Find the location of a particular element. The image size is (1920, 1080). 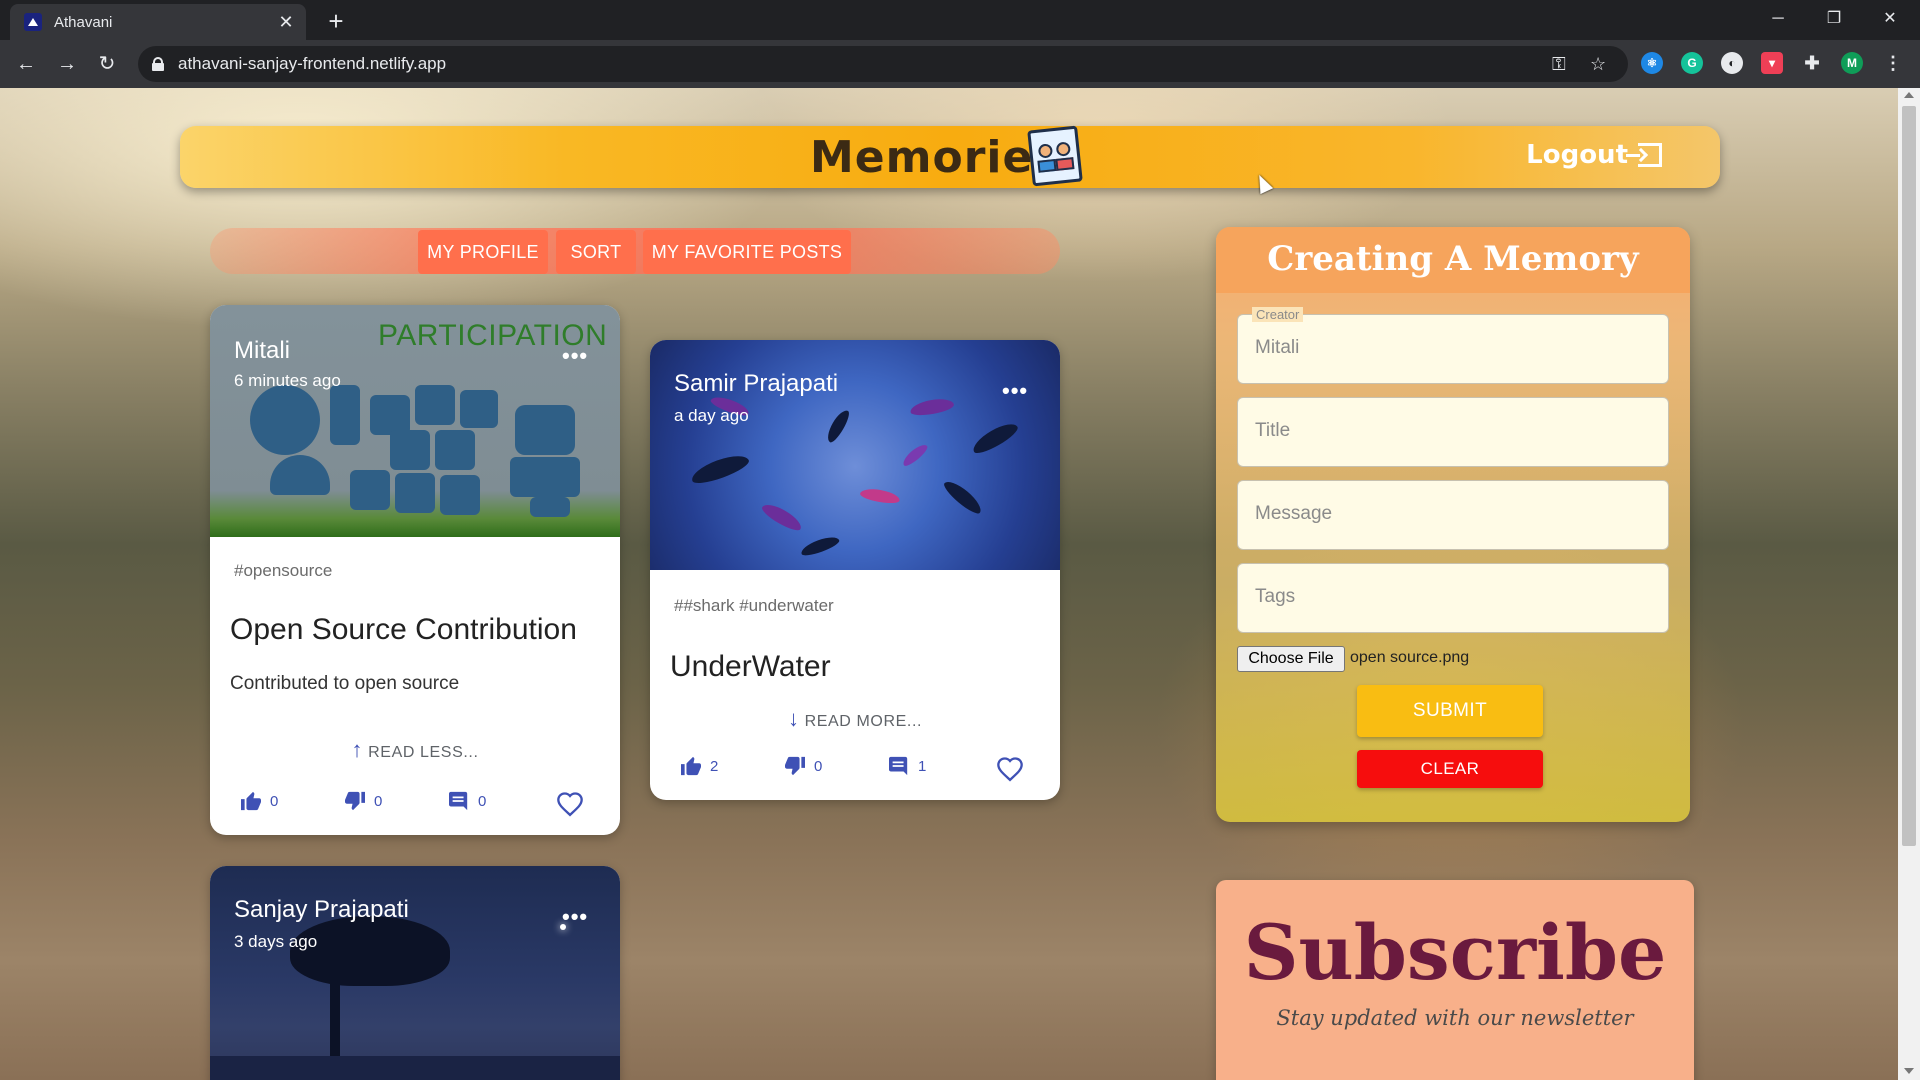

clear-button: CLEAR is located at coordinates (1450, 769).